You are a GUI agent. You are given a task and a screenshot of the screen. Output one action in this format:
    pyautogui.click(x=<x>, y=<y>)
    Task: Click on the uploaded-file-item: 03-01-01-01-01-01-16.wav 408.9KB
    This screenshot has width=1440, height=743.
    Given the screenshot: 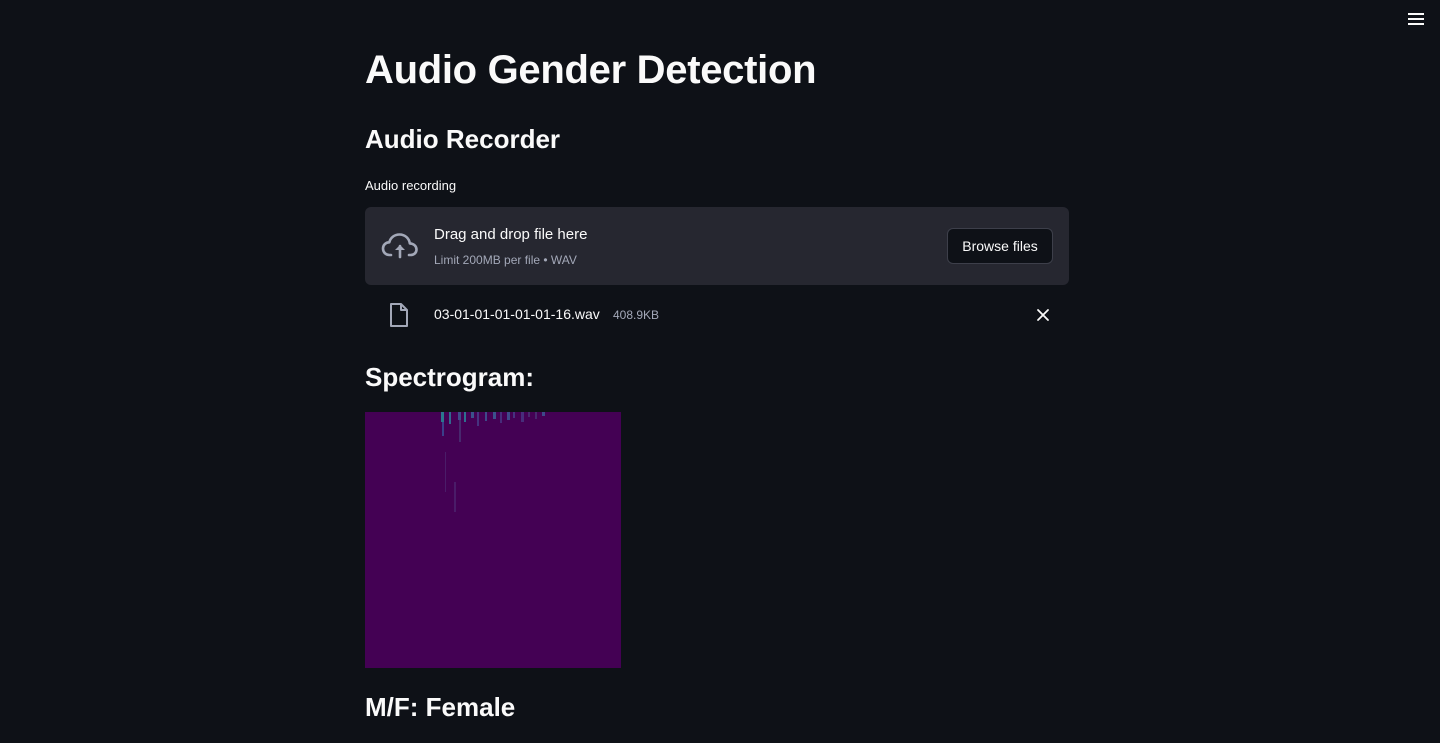 What is the action you would take?
    pyautogui.click(x=717, y=315)
    